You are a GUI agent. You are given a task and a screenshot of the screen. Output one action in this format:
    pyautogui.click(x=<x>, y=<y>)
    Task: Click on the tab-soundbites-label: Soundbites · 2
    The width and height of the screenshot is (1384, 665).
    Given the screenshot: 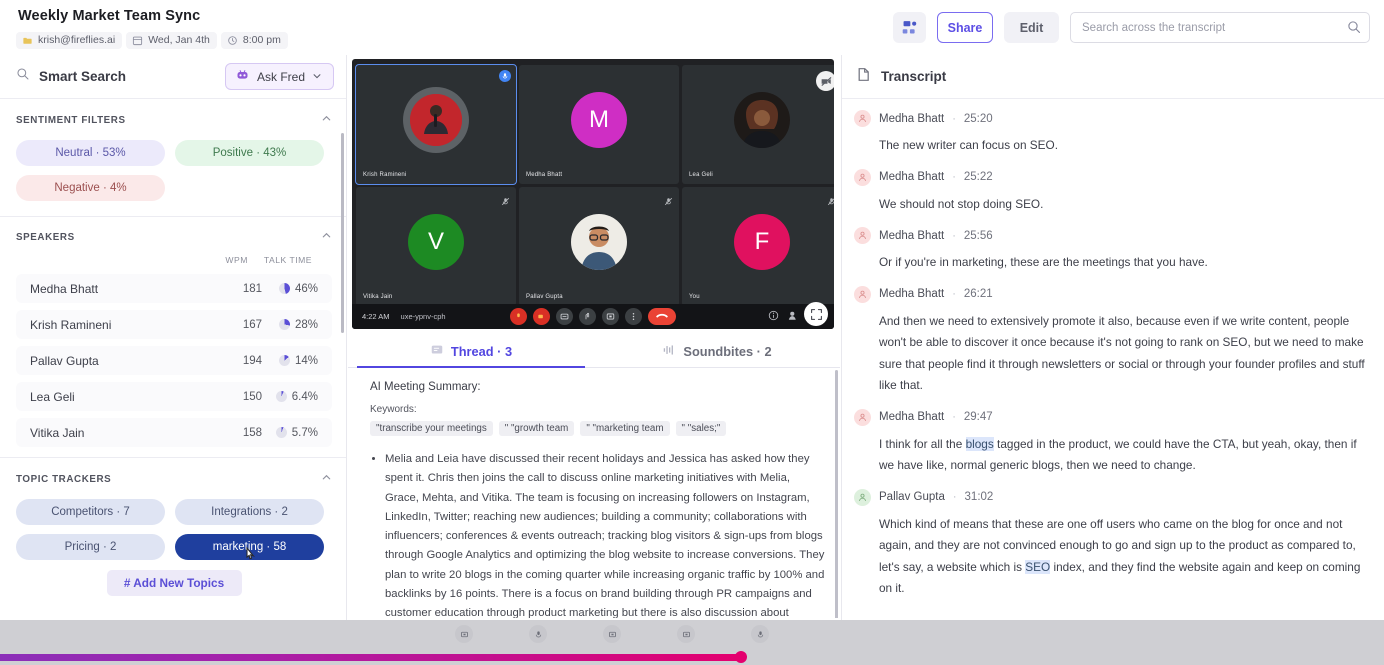 What is the action you would take?
    pyautogui.click(x=727, y=351)
    